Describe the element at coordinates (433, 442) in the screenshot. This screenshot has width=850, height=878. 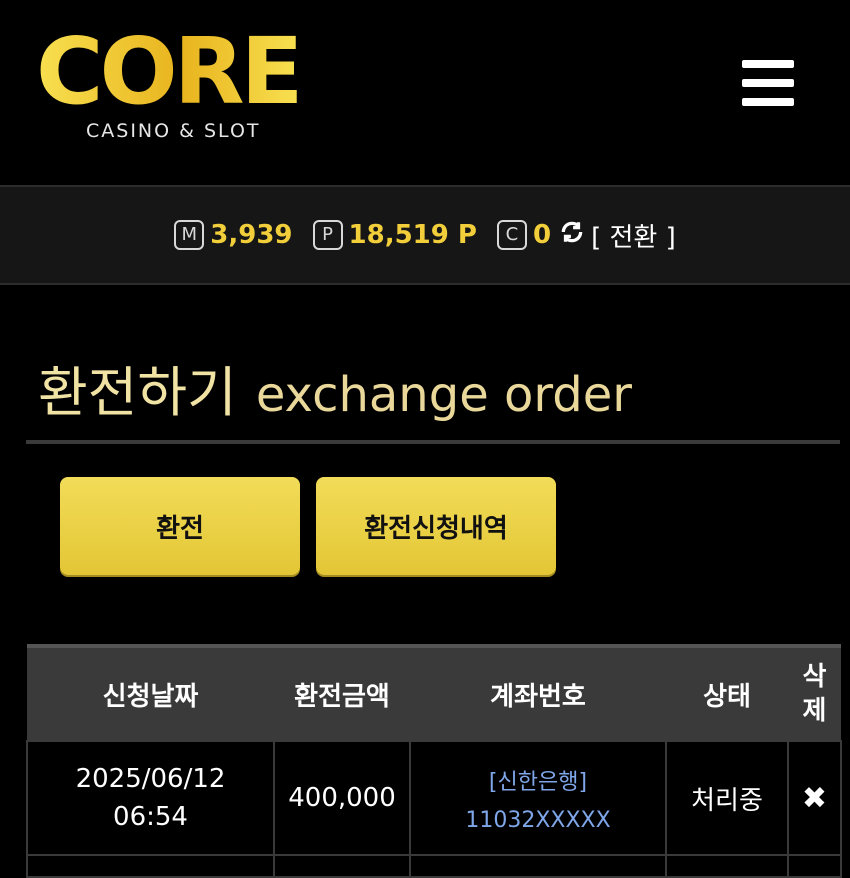
I see `divider` at that location.